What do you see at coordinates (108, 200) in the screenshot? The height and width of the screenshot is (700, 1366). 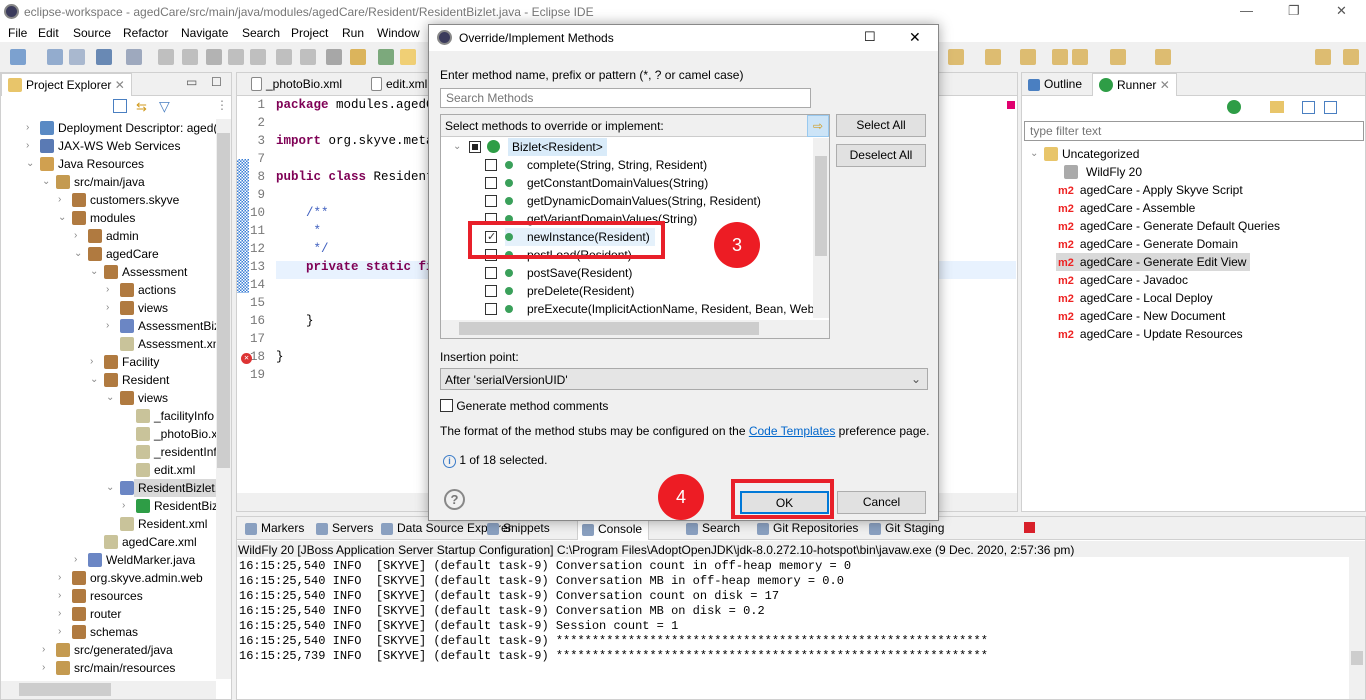 I see `tree-item: › customers.skyve` at bounding box center [108, 200].